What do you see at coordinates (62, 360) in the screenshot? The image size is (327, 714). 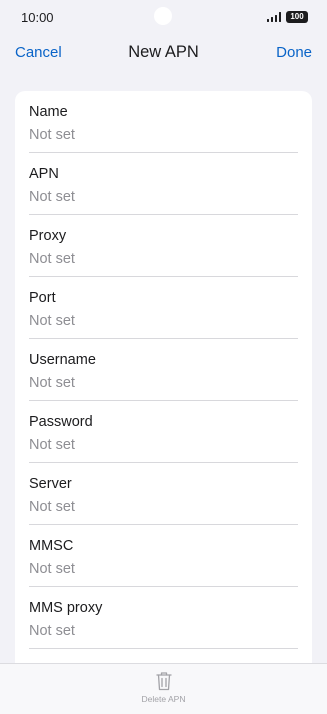 I see `field-label: Username` at bounding box center [62, 360].